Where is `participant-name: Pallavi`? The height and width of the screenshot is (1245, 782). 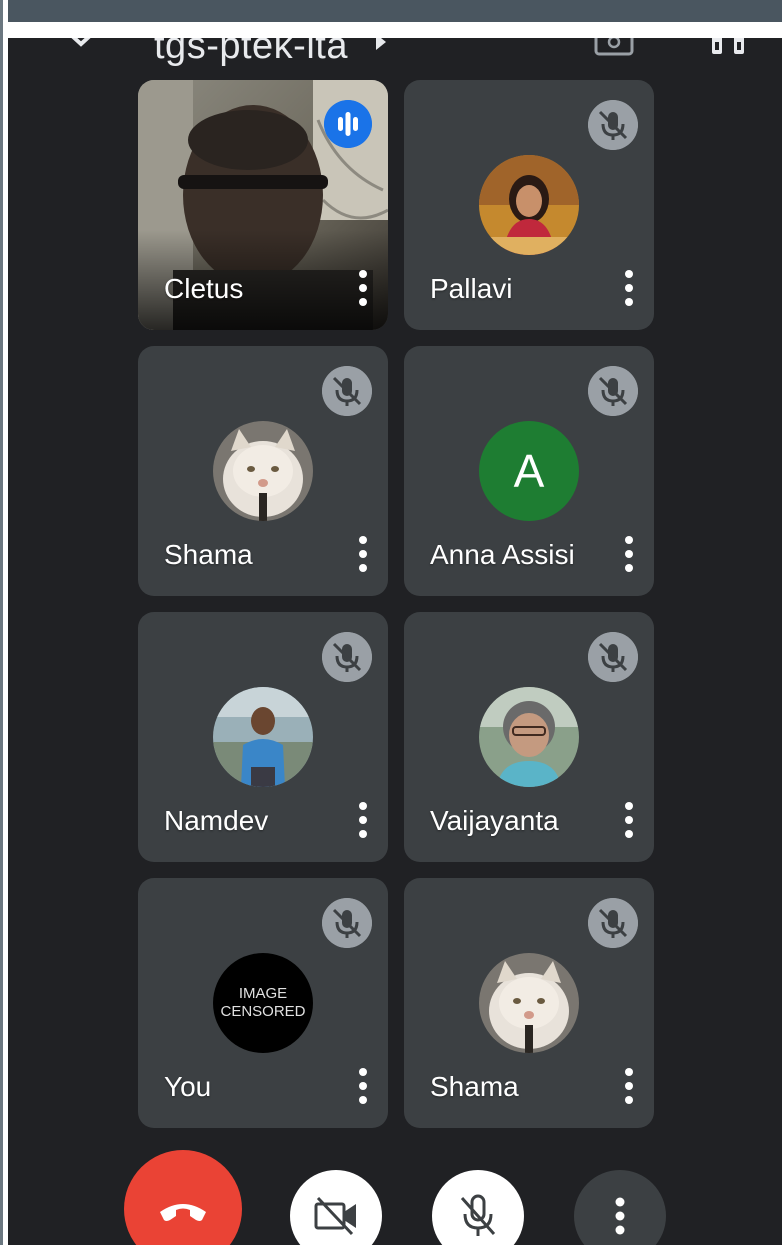
participant-name: Pallavi is located at coordinates (471, 288).